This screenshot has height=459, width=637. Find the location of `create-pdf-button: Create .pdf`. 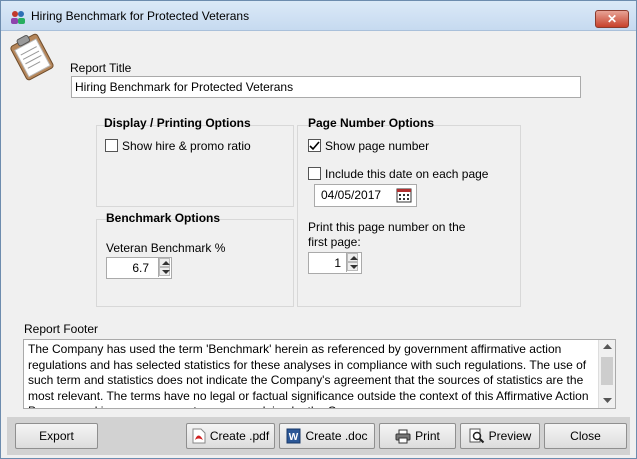

create-pdf-button: Create .pdf is located at coordinates (230, 436).